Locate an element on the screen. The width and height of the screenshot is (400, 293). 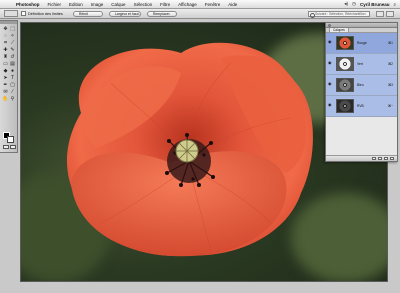
menu-fenetre: Fenêtre is located at coordinates (213, 4).